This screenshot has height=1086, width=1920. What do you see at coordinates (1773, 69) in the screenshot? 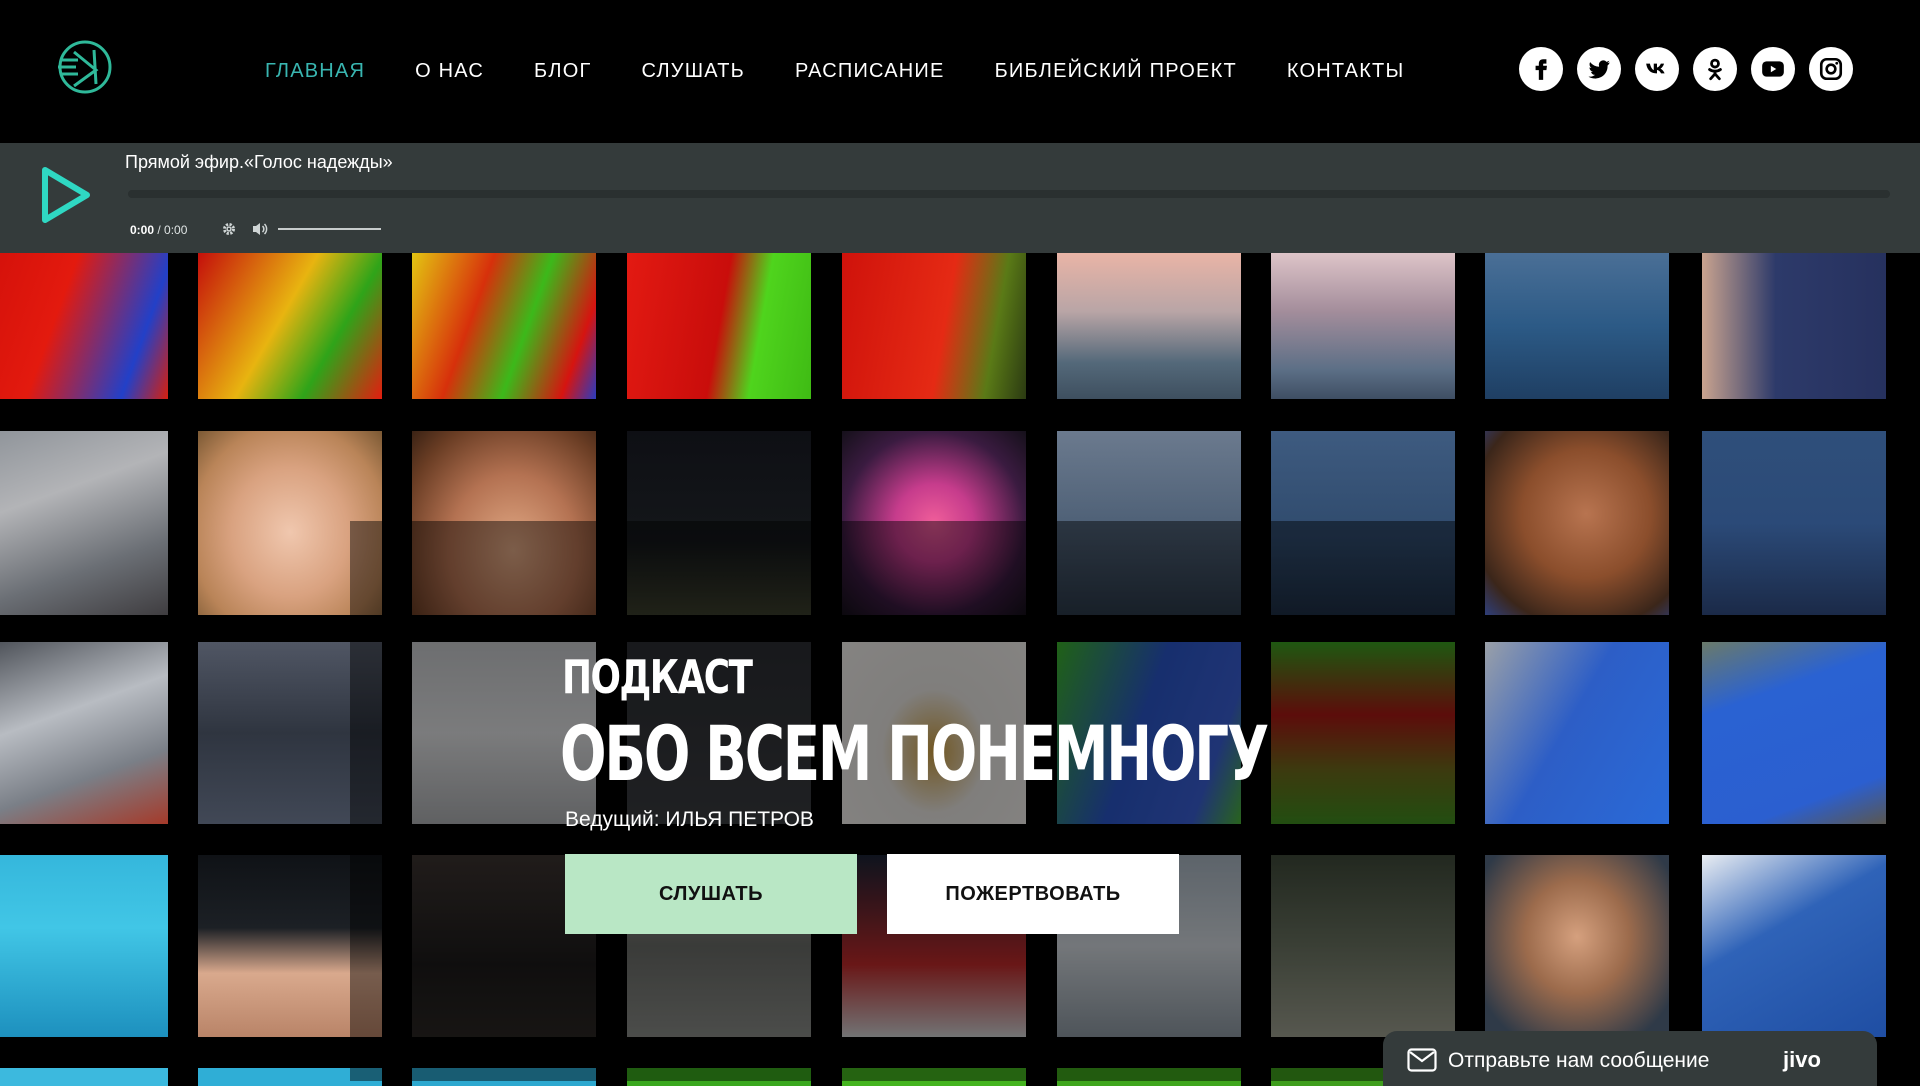
I see `youtube-icon` at bounding box center [1773, 69].